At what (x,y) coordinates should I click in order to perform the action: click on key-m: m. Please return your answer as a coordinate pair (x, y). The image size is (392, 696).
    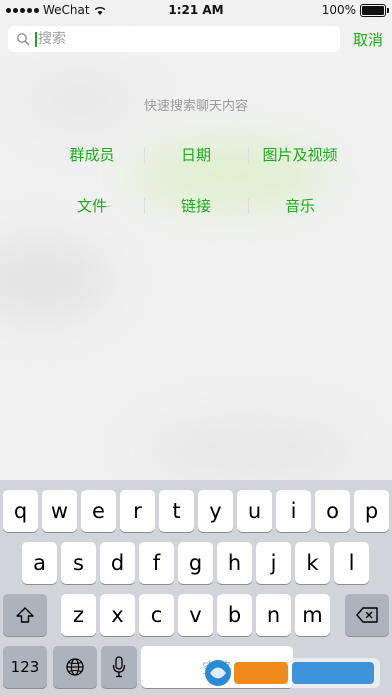
    Looking at the image, I should click on (312, 615).